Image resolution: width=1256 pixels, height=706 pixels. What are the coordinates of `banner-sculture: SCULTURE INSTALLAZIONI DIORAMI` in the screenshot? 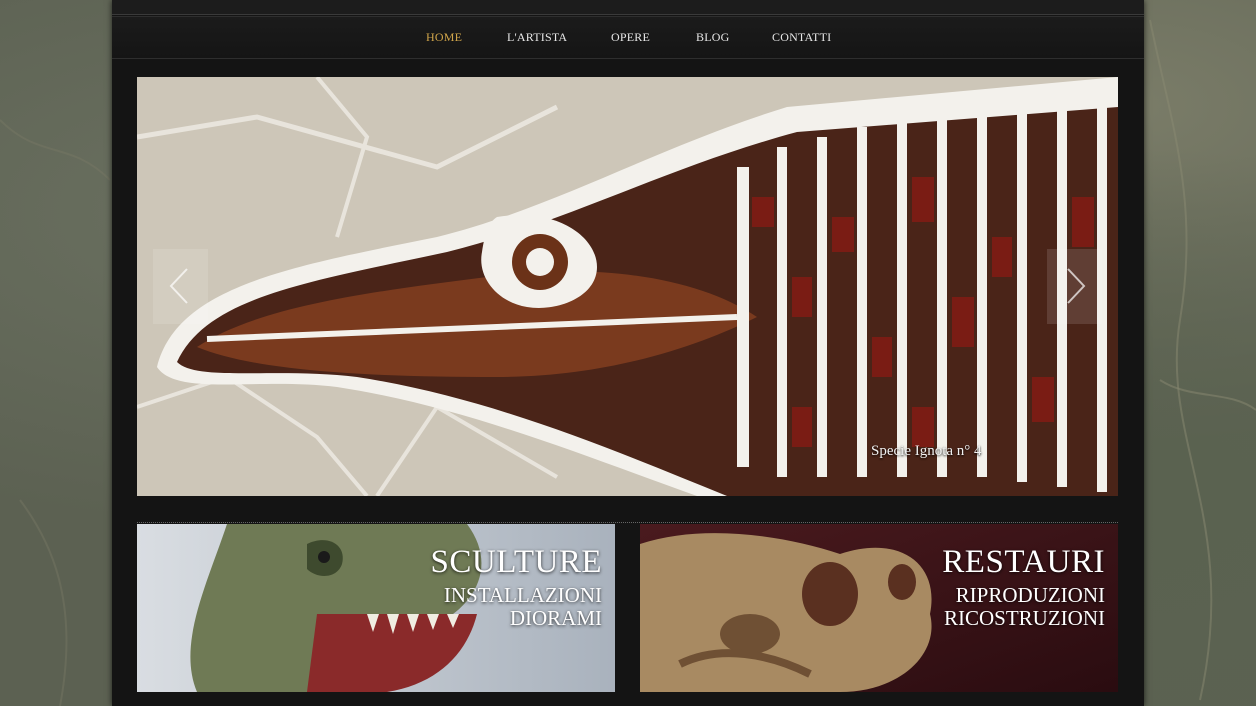 It's located at (376, 608).